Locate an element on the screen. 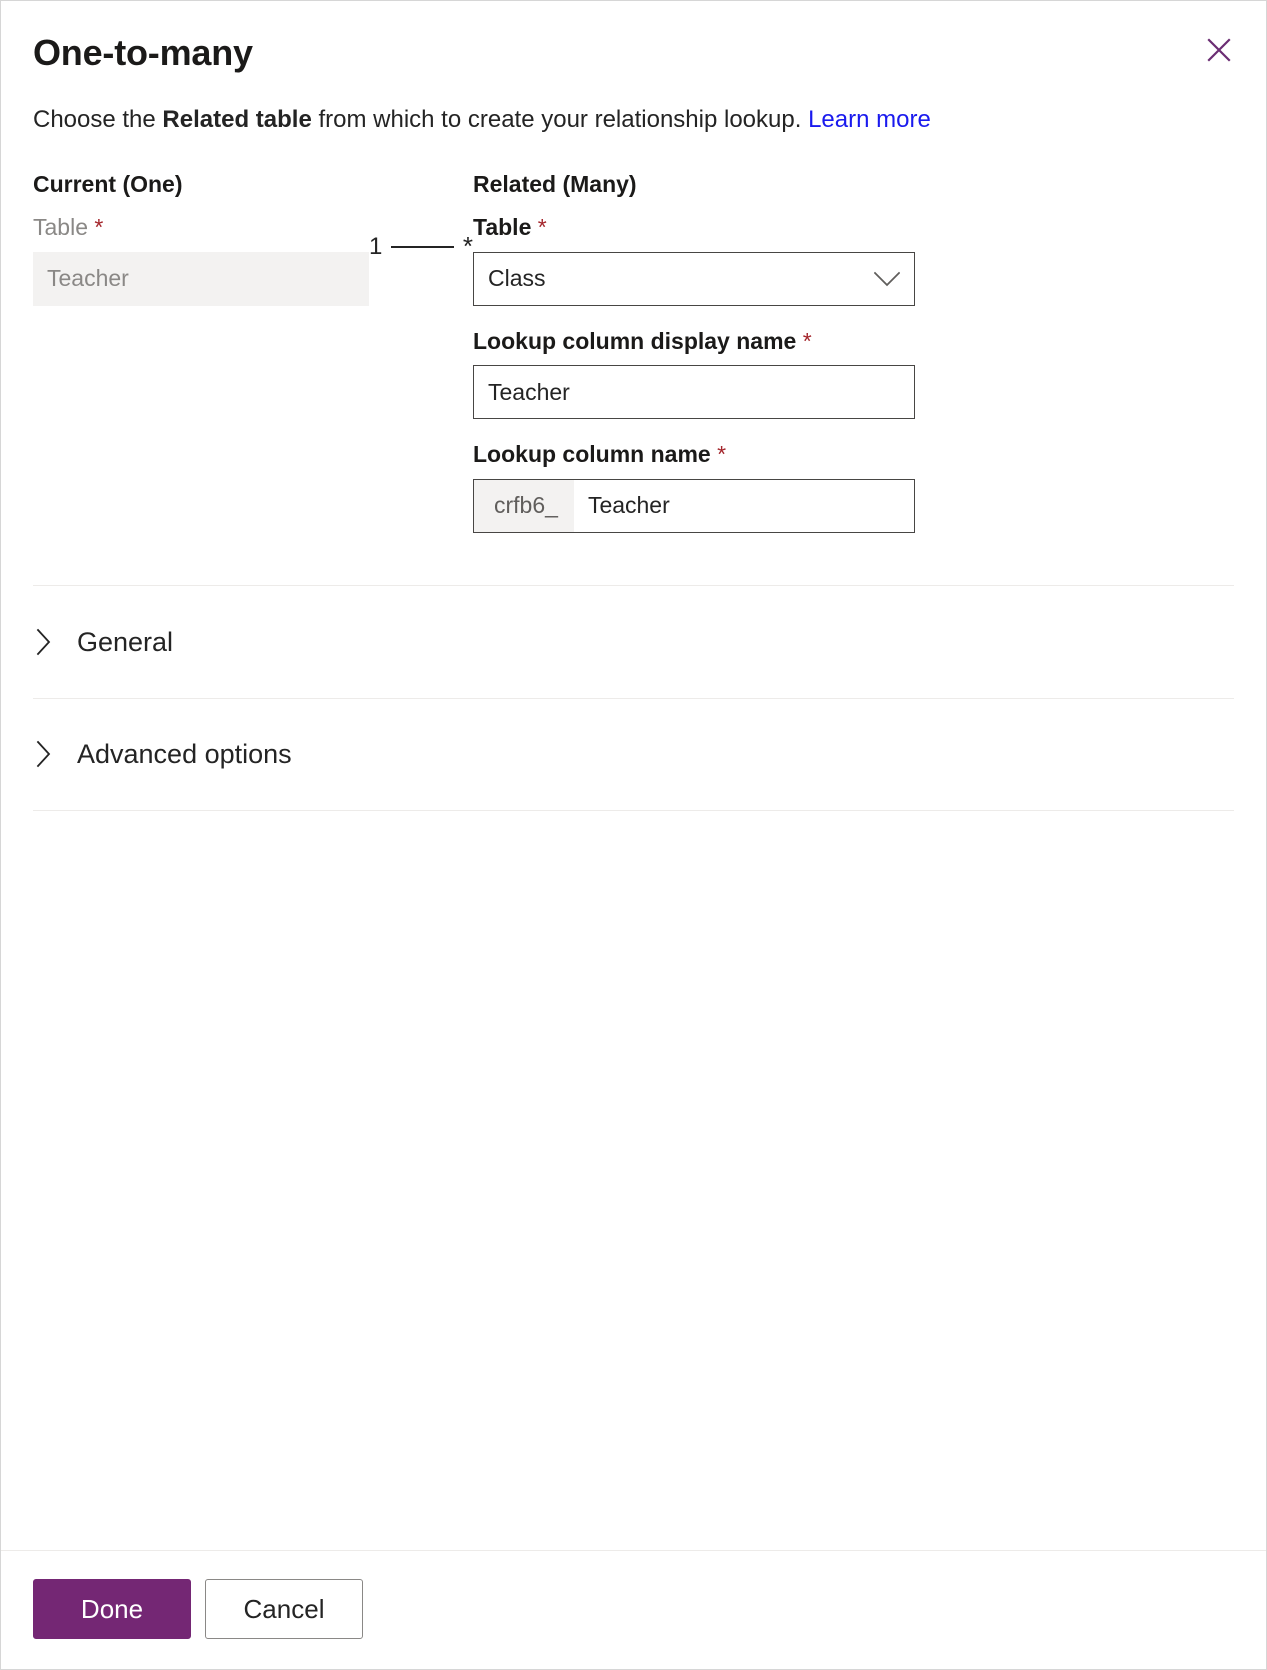  cardinality-dash is located at coordinates (422, 246).